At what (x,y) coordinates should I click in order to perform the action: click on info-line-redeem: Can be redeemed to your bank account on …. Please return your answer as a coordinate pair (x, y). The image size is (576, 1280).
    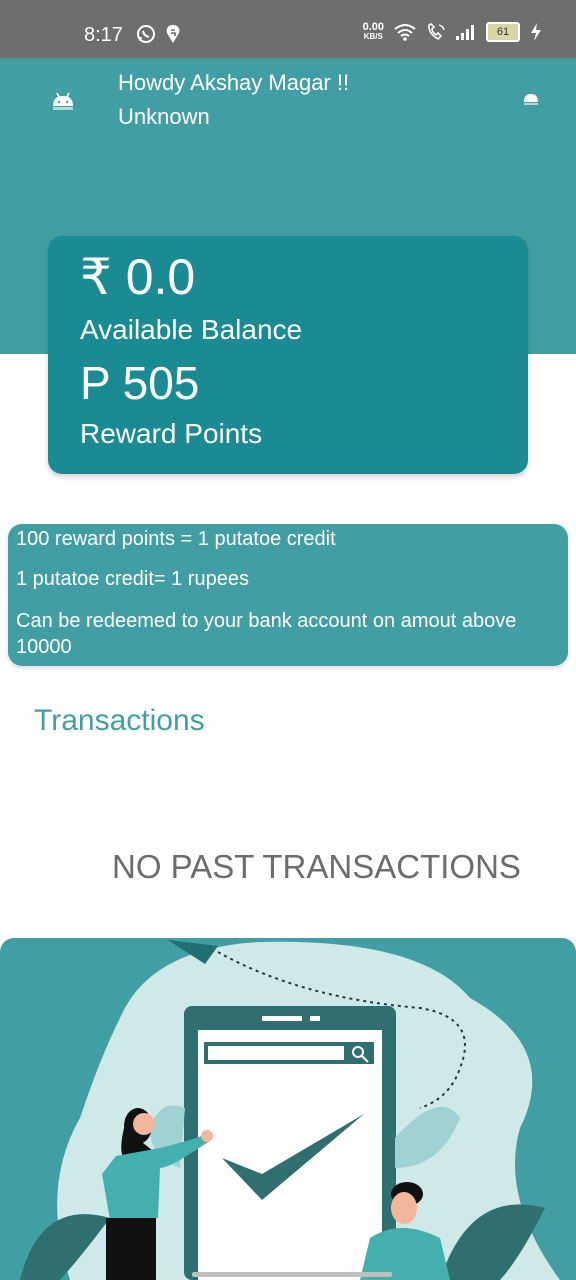
    Looking at the image, I should click on (266, 634).